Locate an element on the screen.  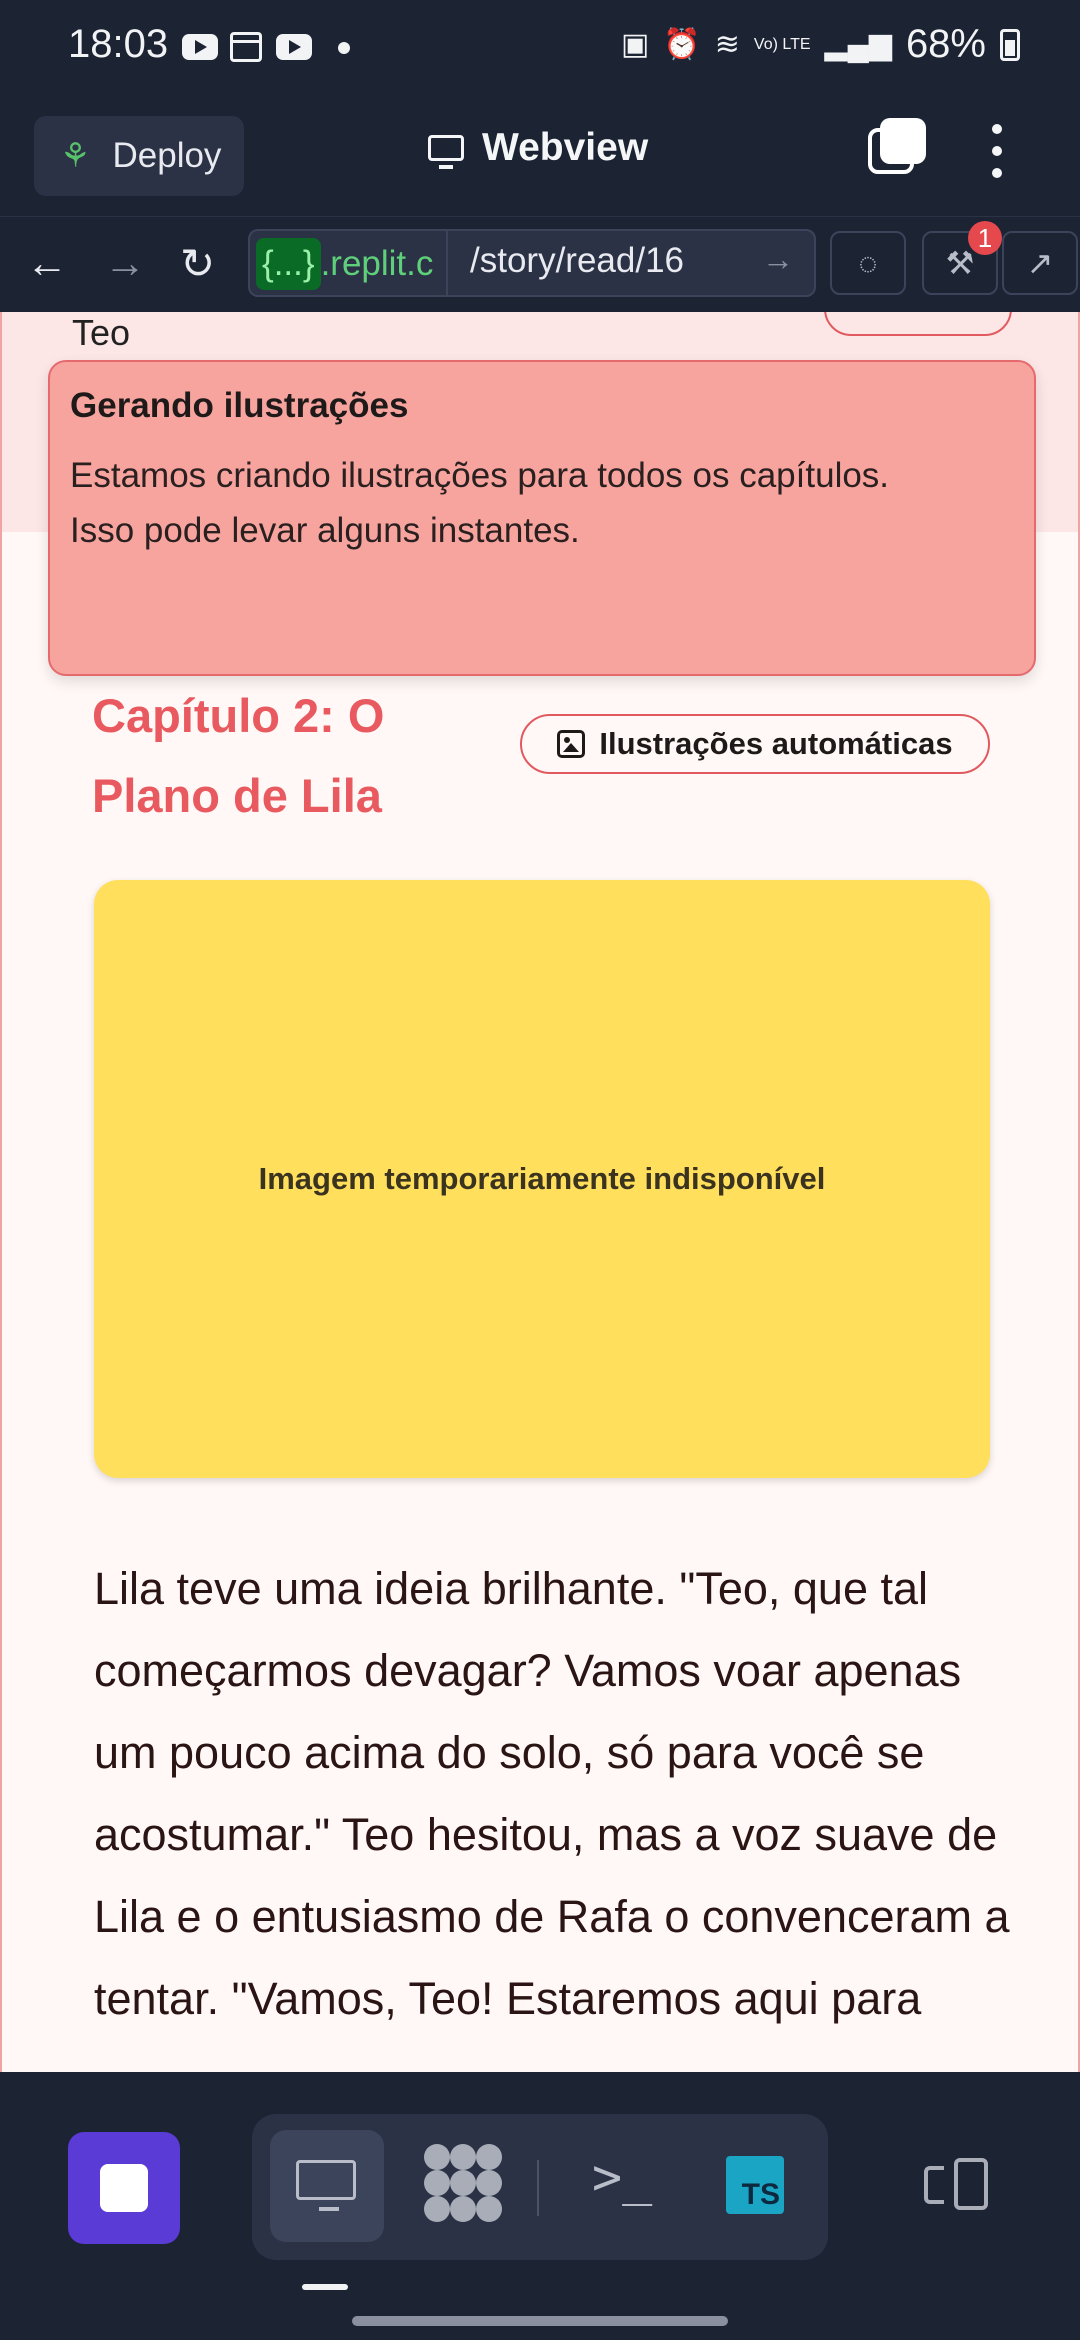
url-chip: {...} is located at coordinates (288, 264).